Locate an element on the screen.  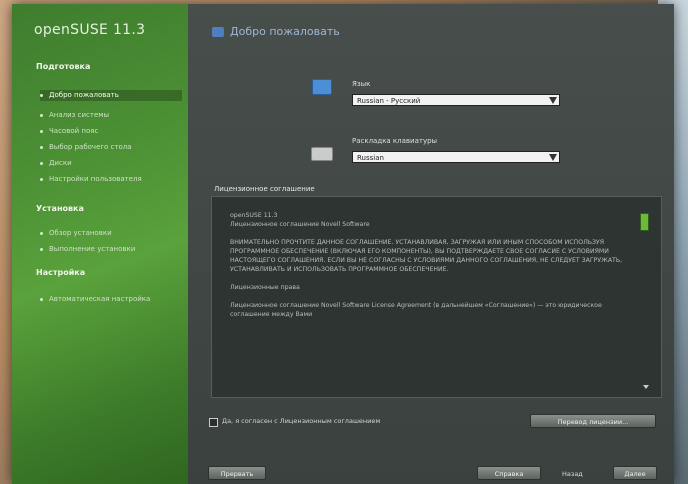
window-icon is located at coordinates (218, 32).